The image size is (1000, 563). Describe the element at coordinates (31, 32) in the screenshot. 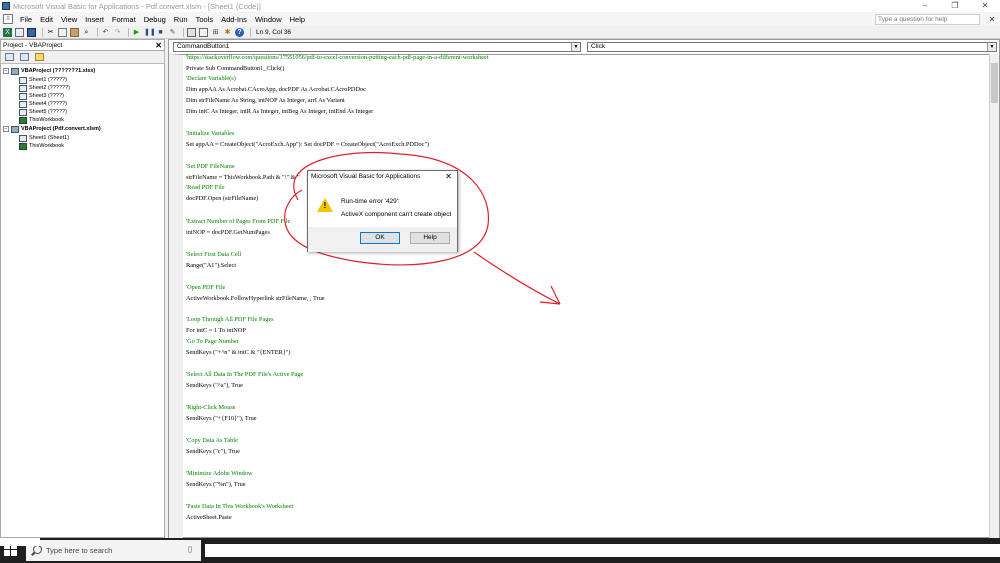

I see `save-icon` at that location.